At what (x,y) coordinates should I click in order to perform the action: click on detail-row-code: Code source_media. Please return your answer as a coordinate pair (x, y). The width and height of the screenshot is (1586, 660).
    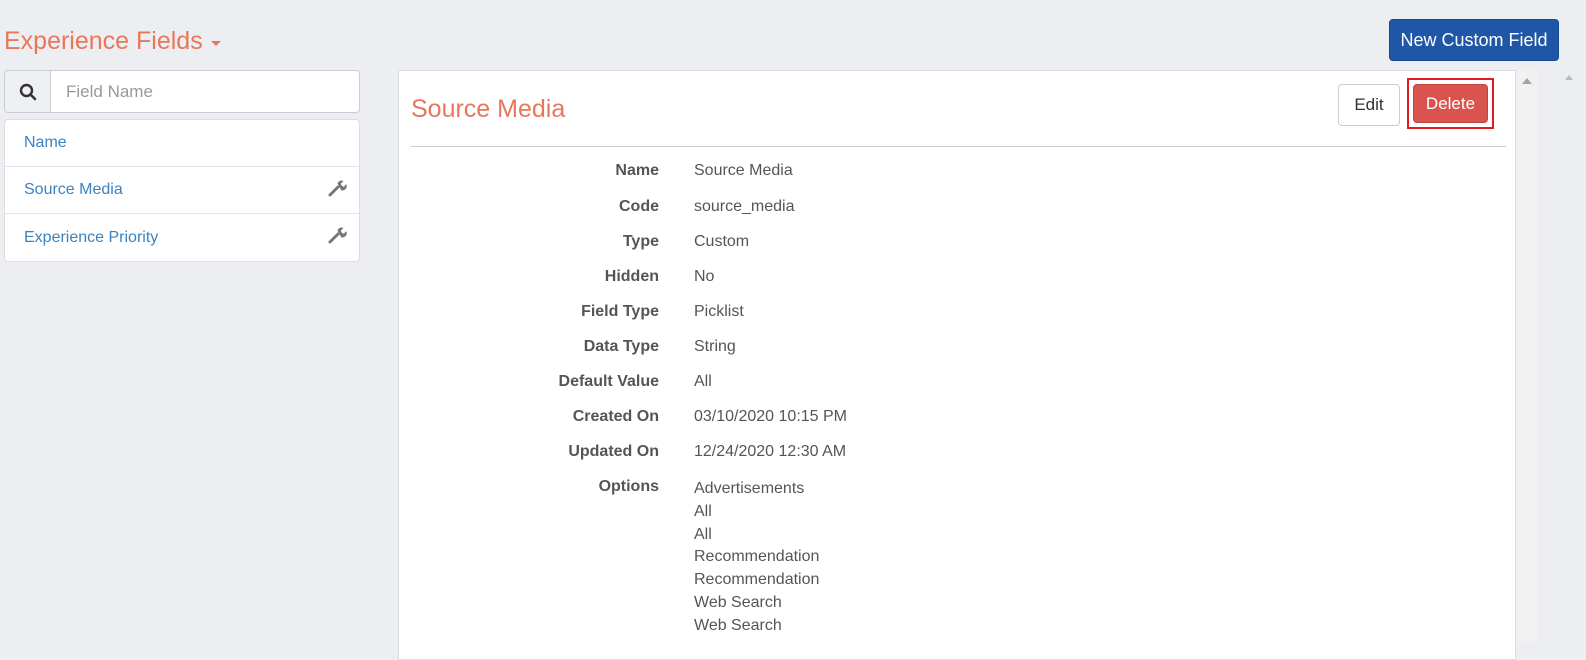
    Looking at the image, I should click on (949, 206).